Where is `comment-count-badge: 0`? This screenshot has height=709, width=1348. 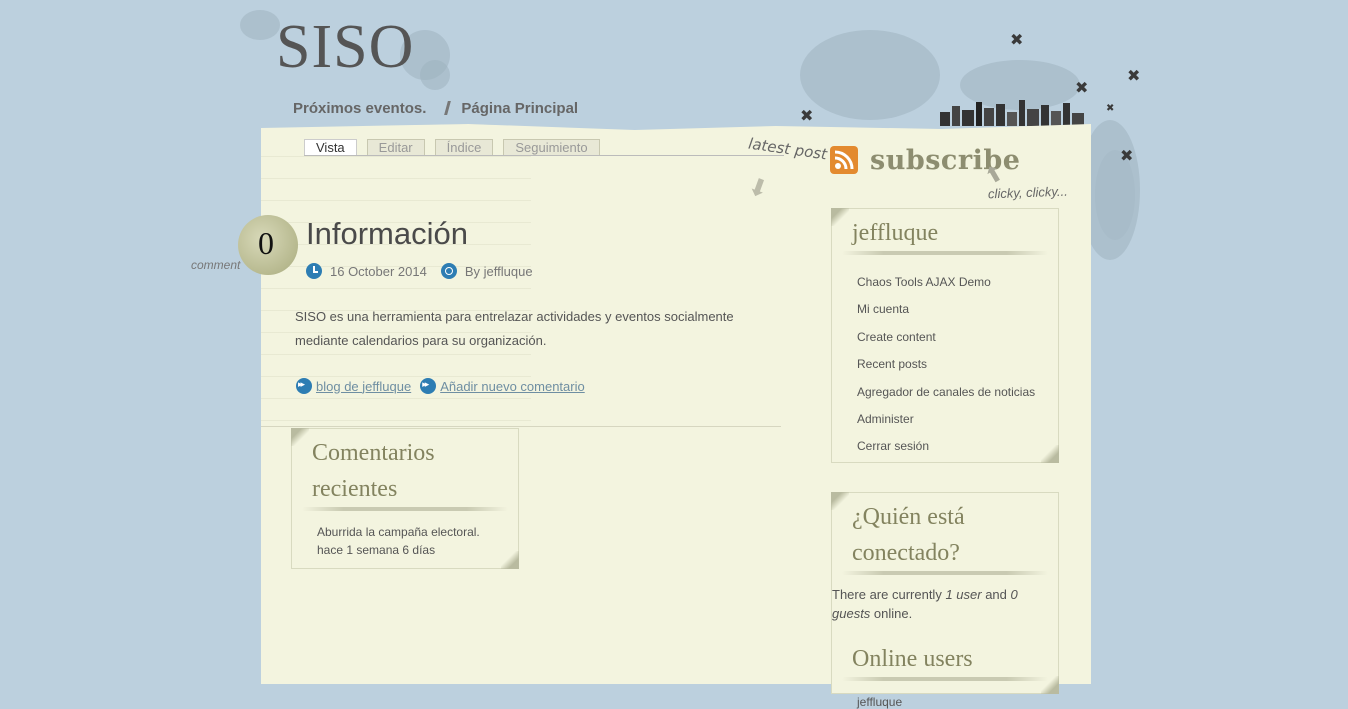
comment-count-badge: 0 is located at coordinates (268, 245).